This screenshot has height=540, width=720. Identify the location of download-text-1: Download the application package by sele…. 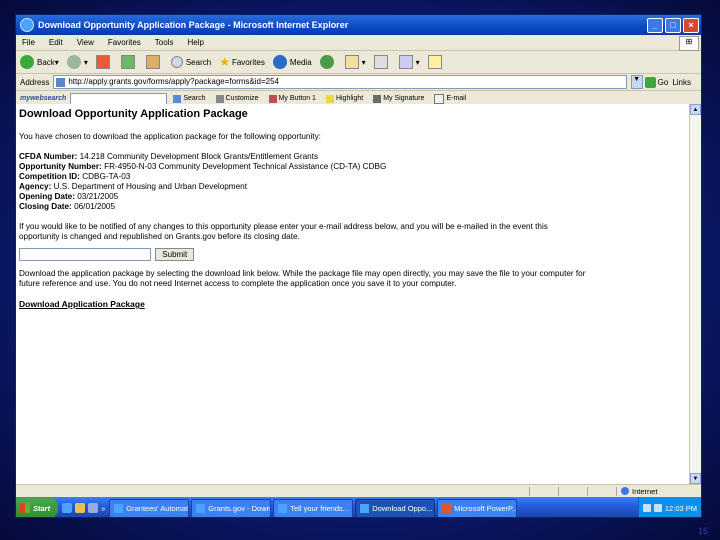
(302, 273).